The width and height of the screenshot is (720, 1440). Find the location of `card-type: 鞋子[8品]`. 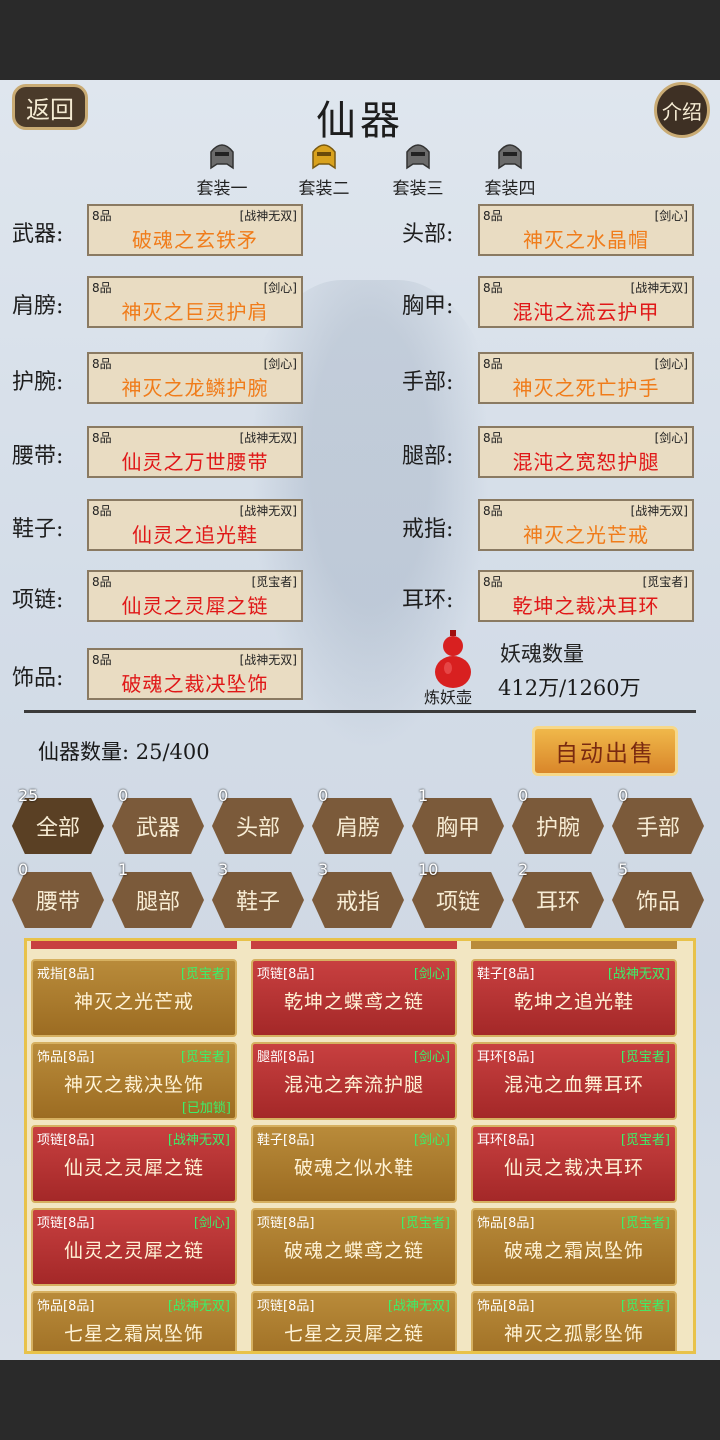

card-type: 鞋子[8品] is located at coordinates (286, 1140).